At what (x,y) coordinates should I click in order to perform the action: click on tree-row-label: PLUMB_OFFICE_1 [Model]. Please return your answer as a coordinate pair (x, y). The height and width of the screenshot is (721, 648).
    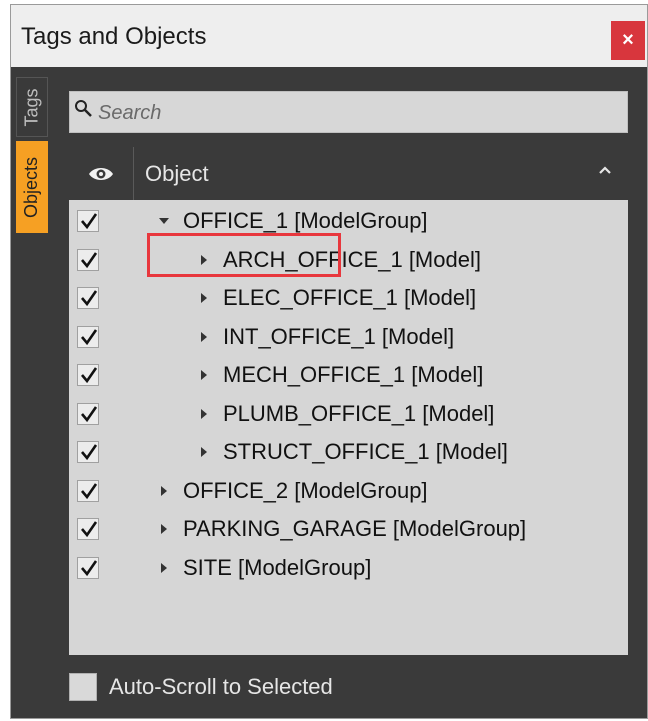
    Looking at the image, I should click on (359, 413).